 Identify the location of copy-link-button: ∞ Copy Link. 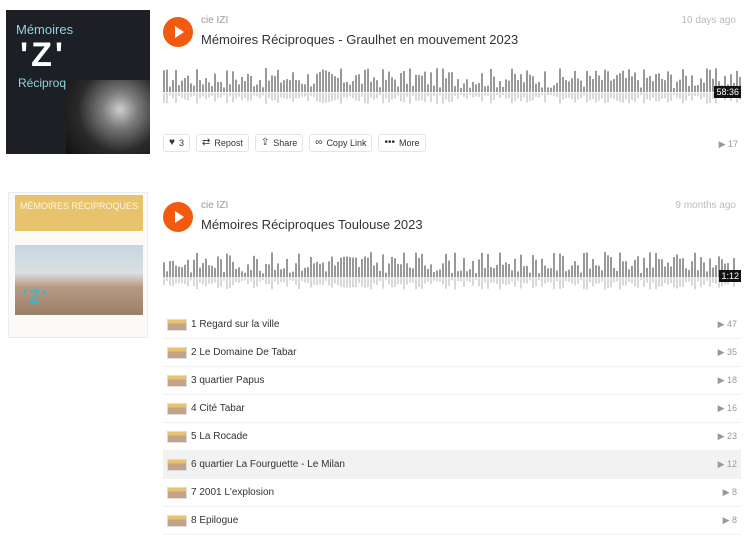
(341, 143).